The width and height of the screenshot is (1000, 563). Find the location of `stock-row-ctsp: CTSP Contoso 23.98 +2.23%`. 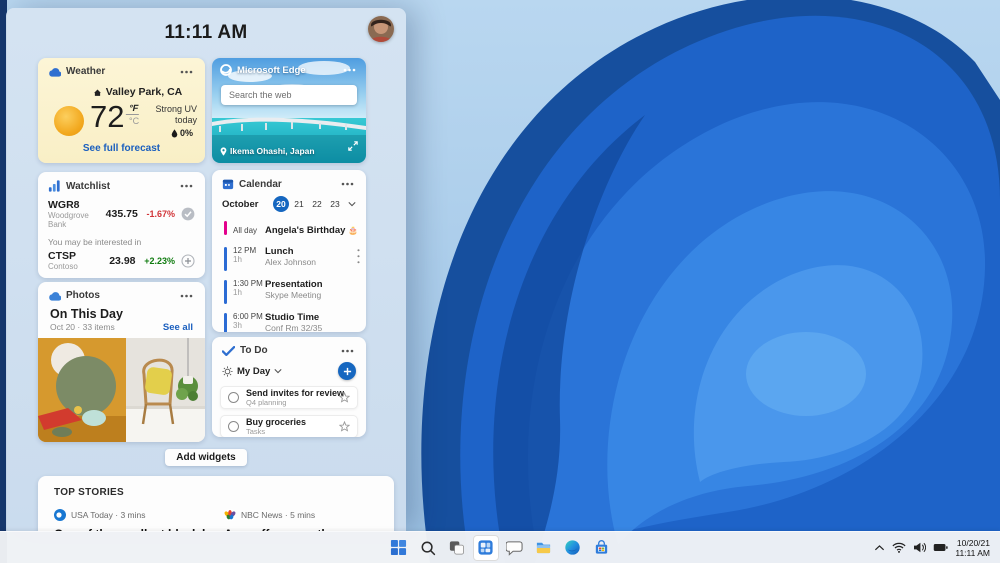

stock-row-ctsp: CTSP Contoso 23.98 +2.23% is located at coordinates (121, 260).